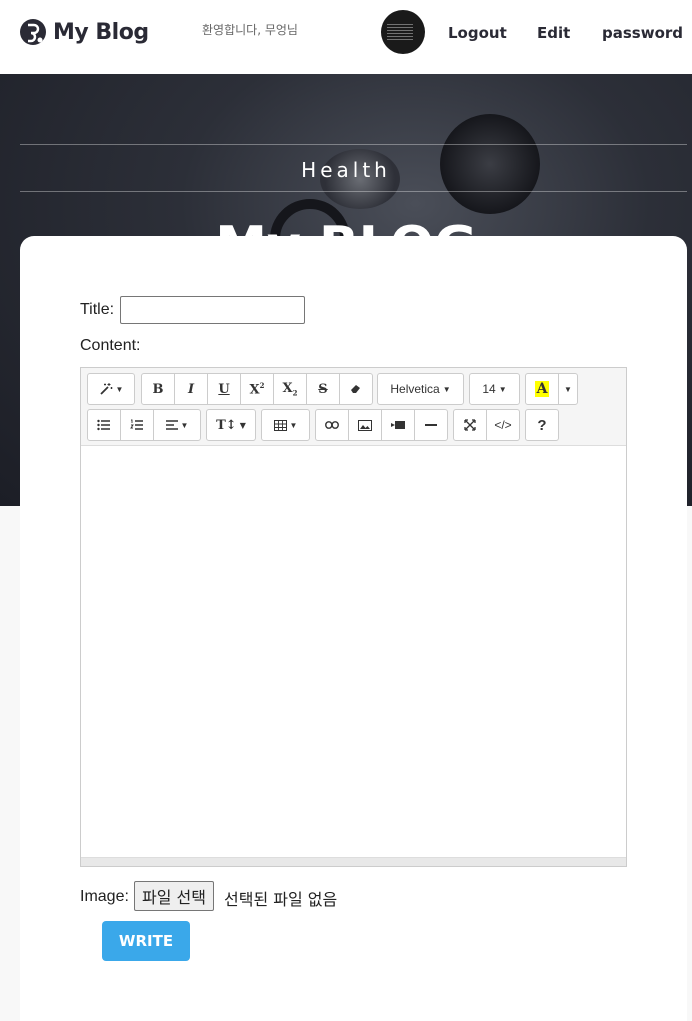 The width and height of the screenshot is (692, 1021). I want to click on welcome-message: 환영합니다, 무엉님, so click(250, 30).